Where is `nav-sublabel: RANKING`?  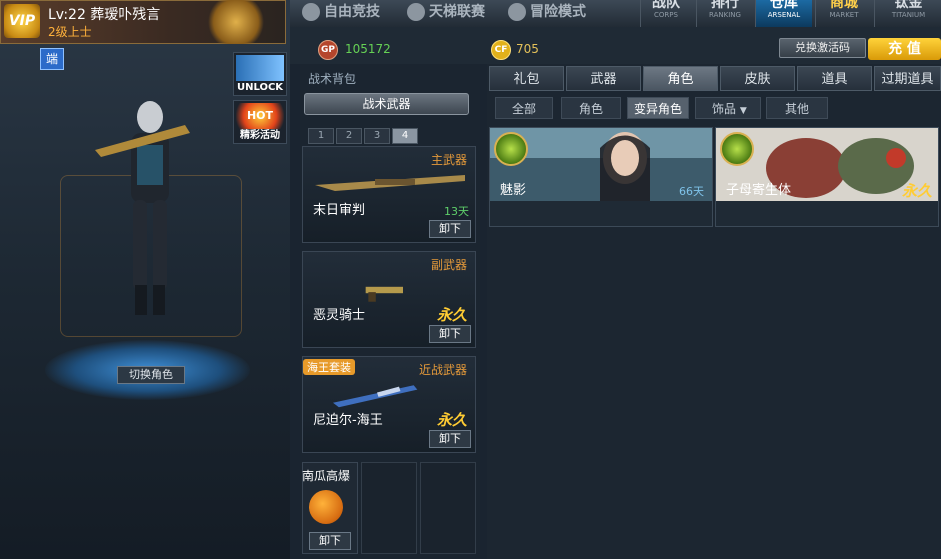 nav-sublabel: RANKING is located at coordinates (725, 15).